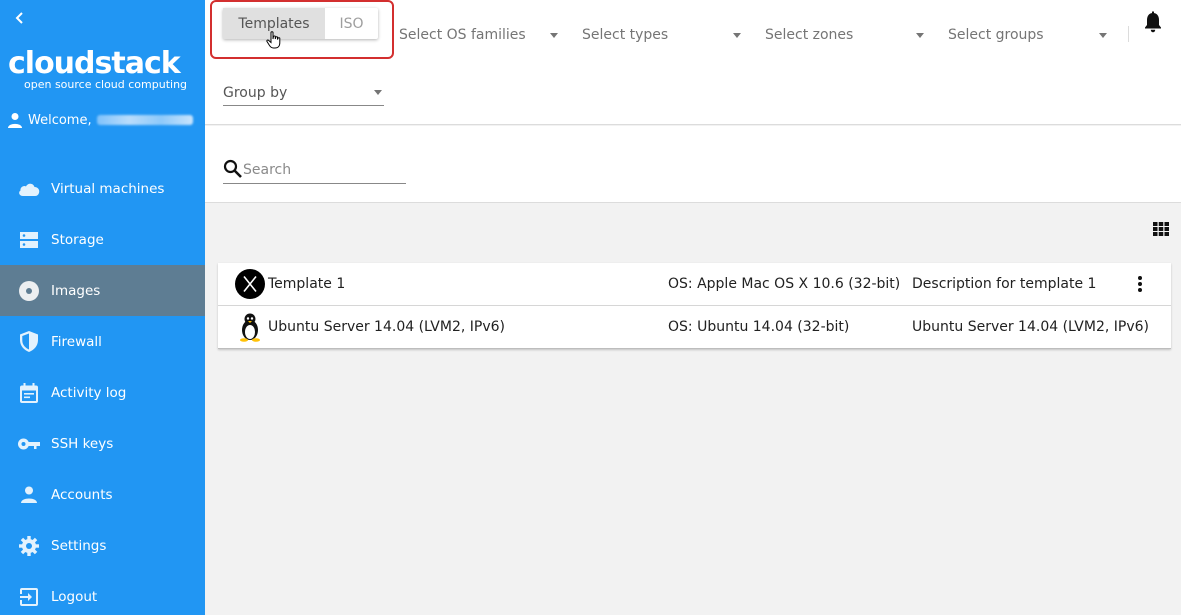  What do you see at coordinates (102, 593) in the screenshot?
I see `nav-logout: Logout` at bounding box center [102, 593].